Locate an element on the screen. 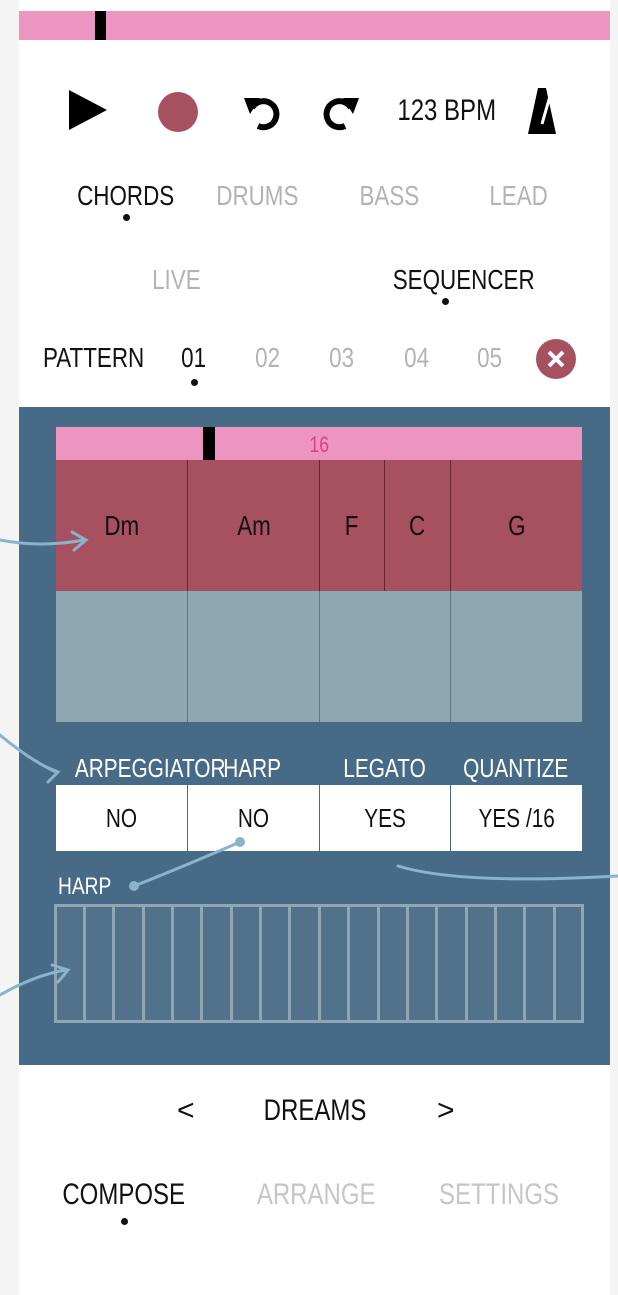 This screenshot has width=618, height=1295. previous-song-button: < is located at coordinates (186, 1111).